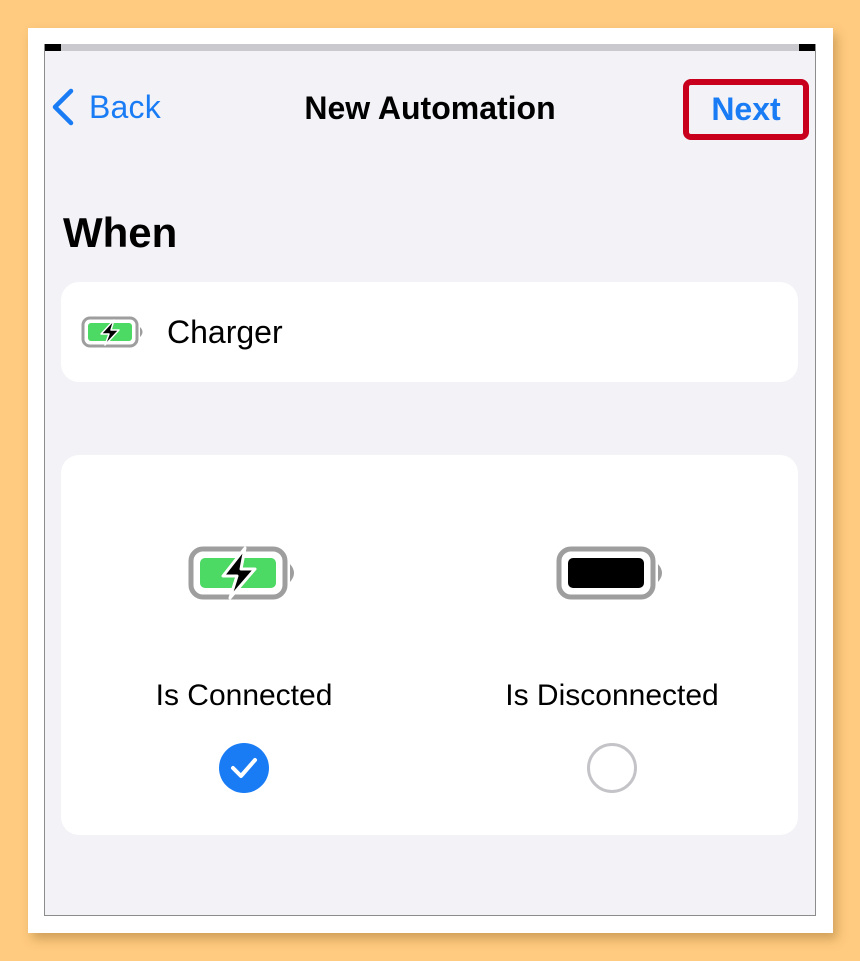  I want to click on next-button: Next, so click(745, 109).